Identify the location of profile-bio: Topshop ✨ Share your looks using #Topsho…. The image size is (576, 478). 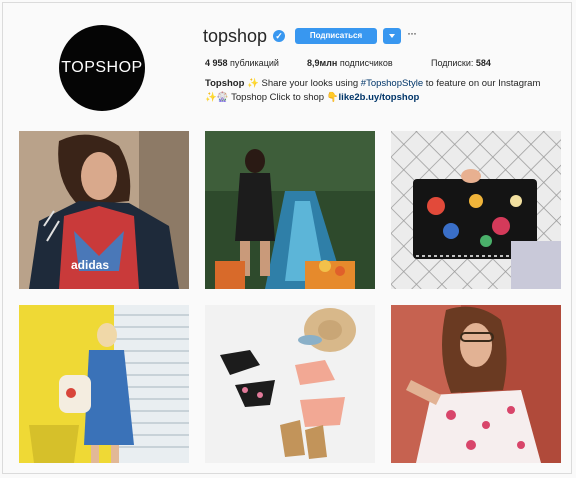
(385, 91).